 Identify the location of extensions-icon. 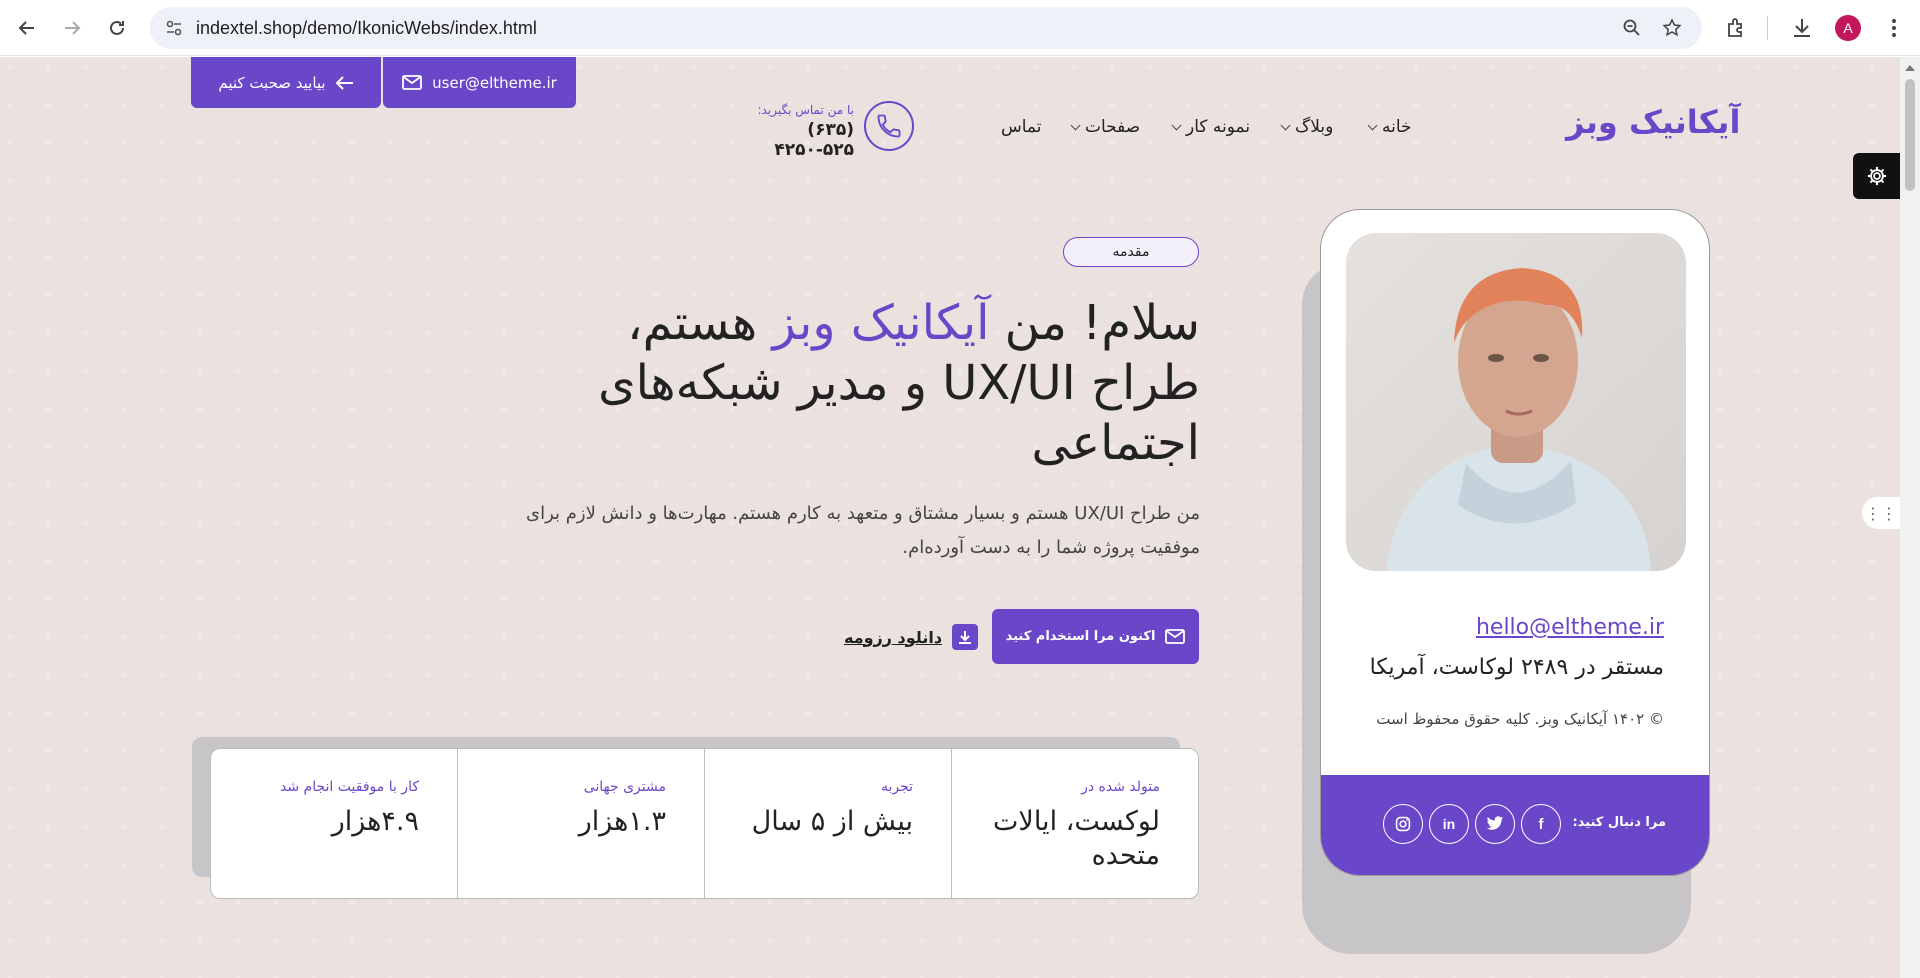
(1736, 28).